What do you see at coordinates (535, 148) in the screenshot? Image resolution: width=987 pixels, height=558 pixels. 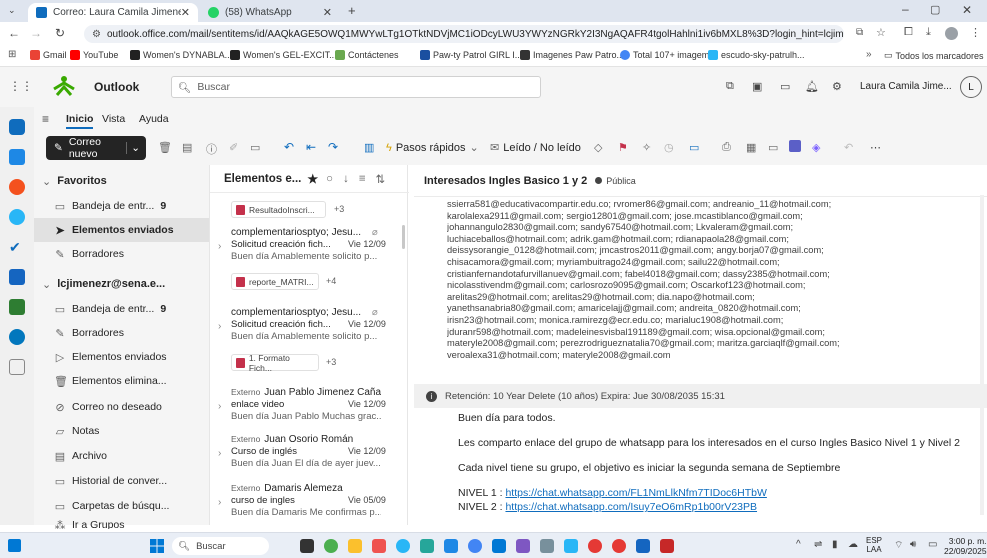 I see `read-unread-button: ✉ Leído / No leído` at bounding box center [535, 148].